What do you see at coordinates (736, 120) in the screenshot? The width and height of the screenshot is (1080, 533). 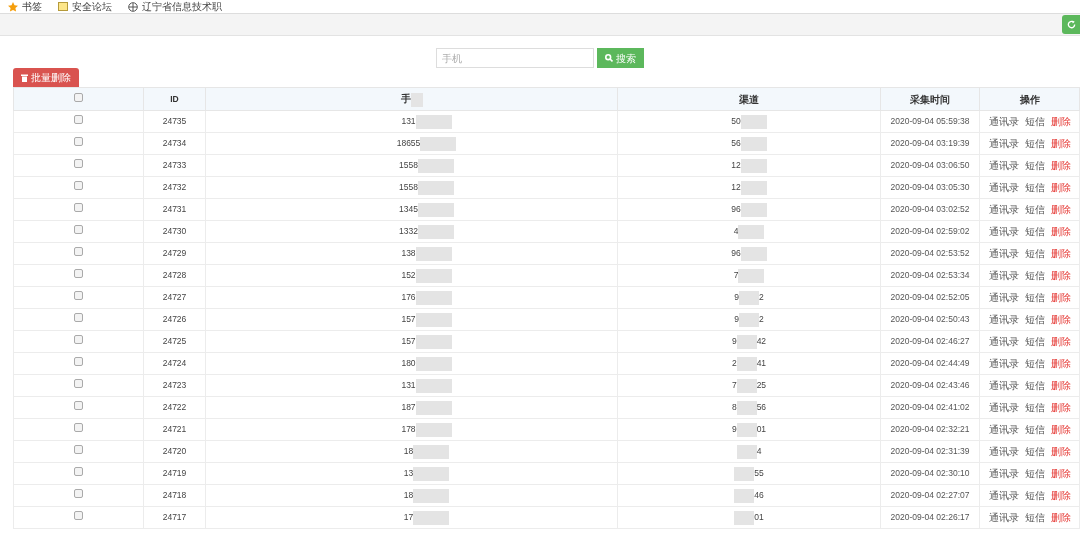 I see `channel-text: 50` at bounding box center [736, 120].